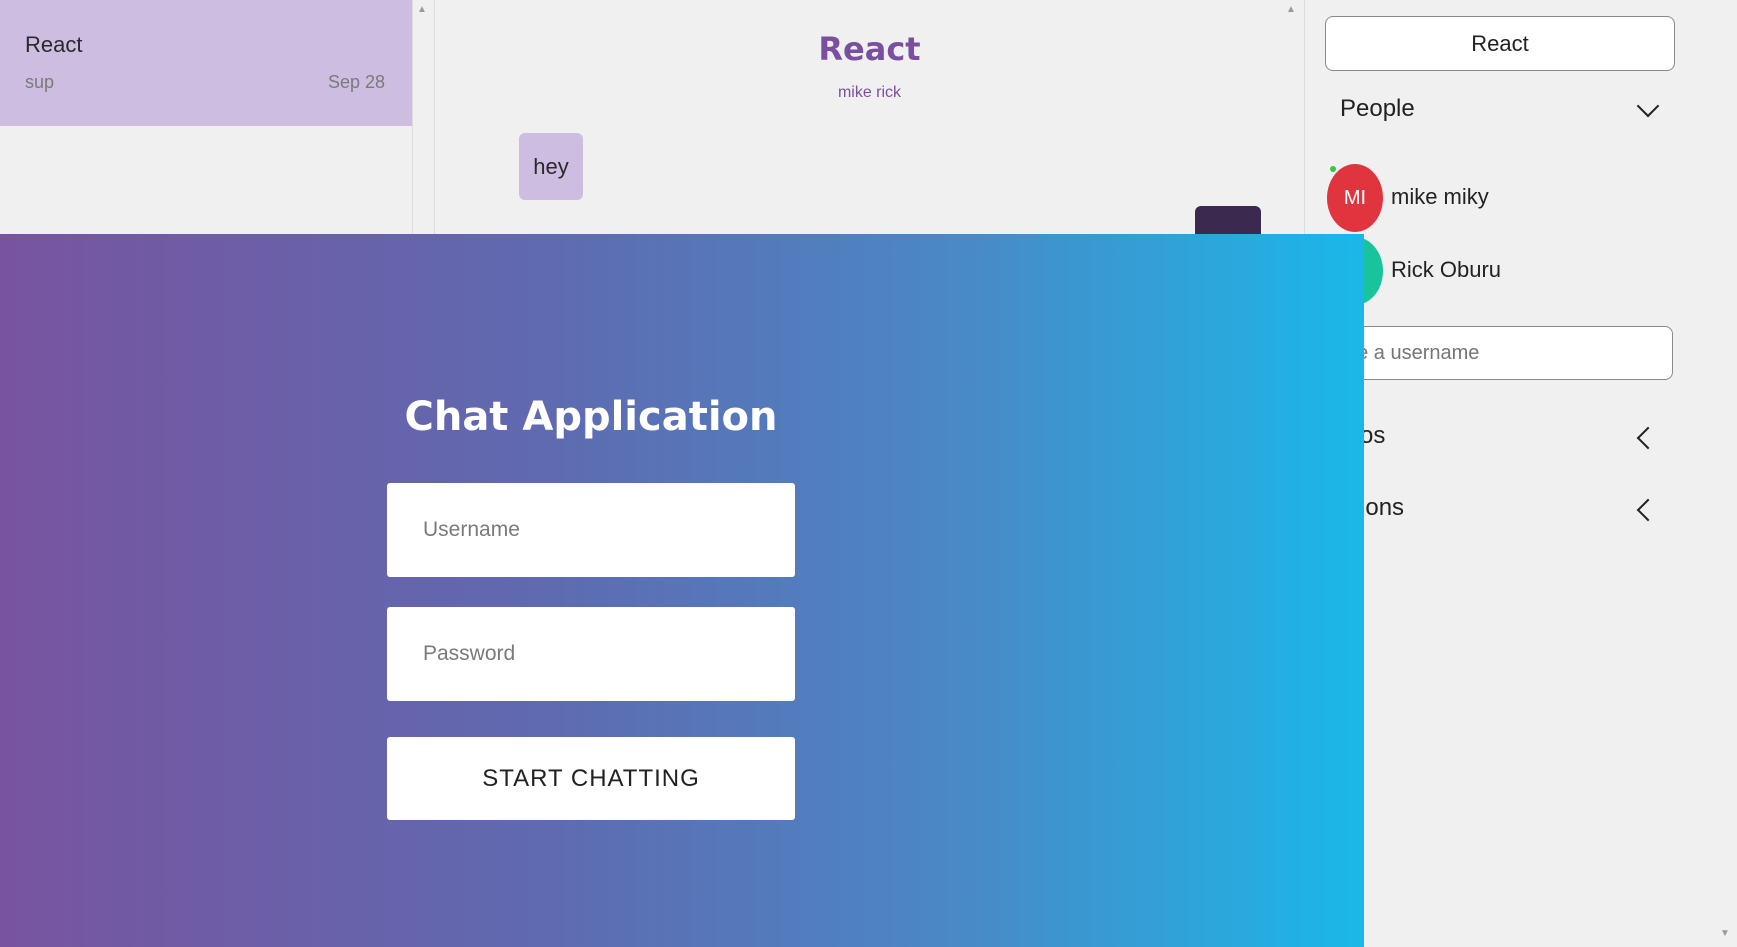 Image resolution: width=1737 pixels, height=947 pixels. What do you see at coordinates (206, 63) in the screenshot?
I see `chat-card: React sup Sep 28` at bounding box center [206, 63].